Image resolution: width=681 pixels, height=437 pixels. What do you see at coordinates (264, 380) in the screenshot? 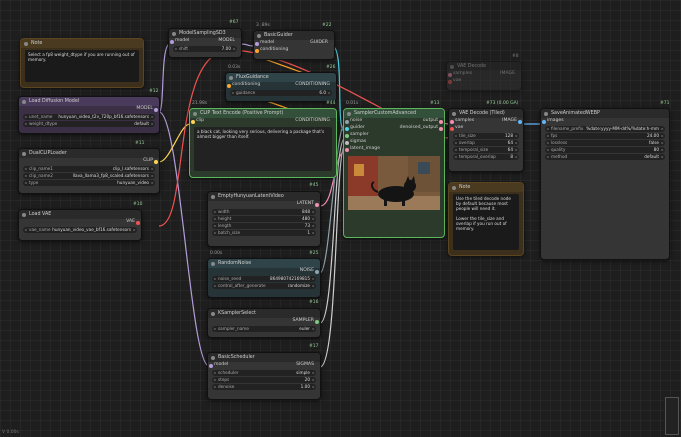
I see `steps-widget: steps20` at bounding box center [264, 380].